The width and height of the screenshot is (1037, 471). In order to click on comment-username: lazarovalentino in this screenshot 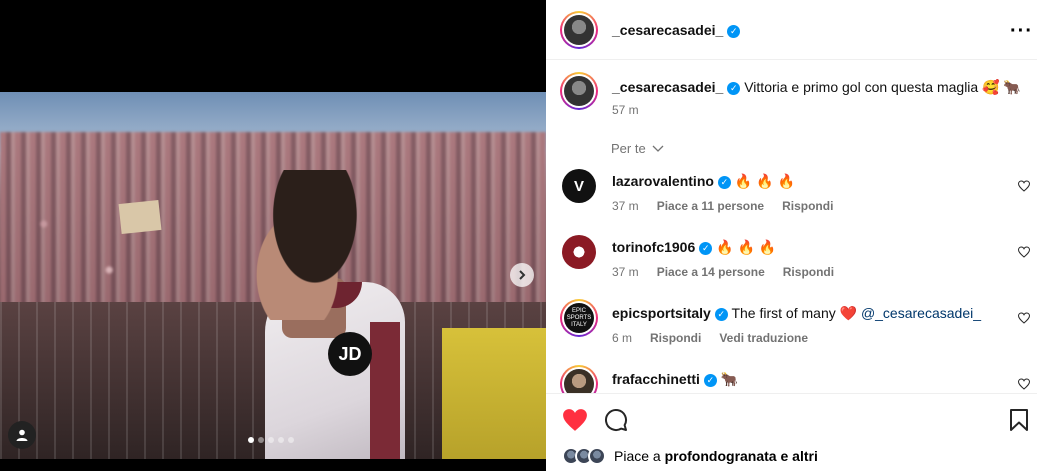, I will do `click(663, 181)`.